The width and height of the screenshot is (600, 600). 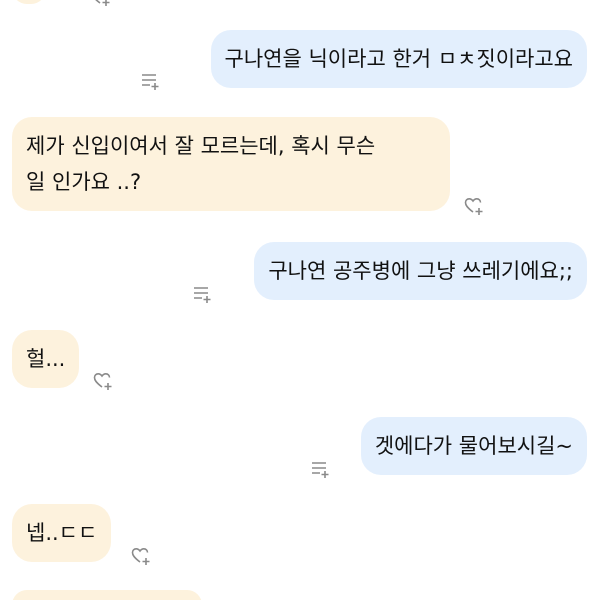 I want to click on message-bubble-incoming: 넵..ㄷㄷ, so click(x=62, y=533).